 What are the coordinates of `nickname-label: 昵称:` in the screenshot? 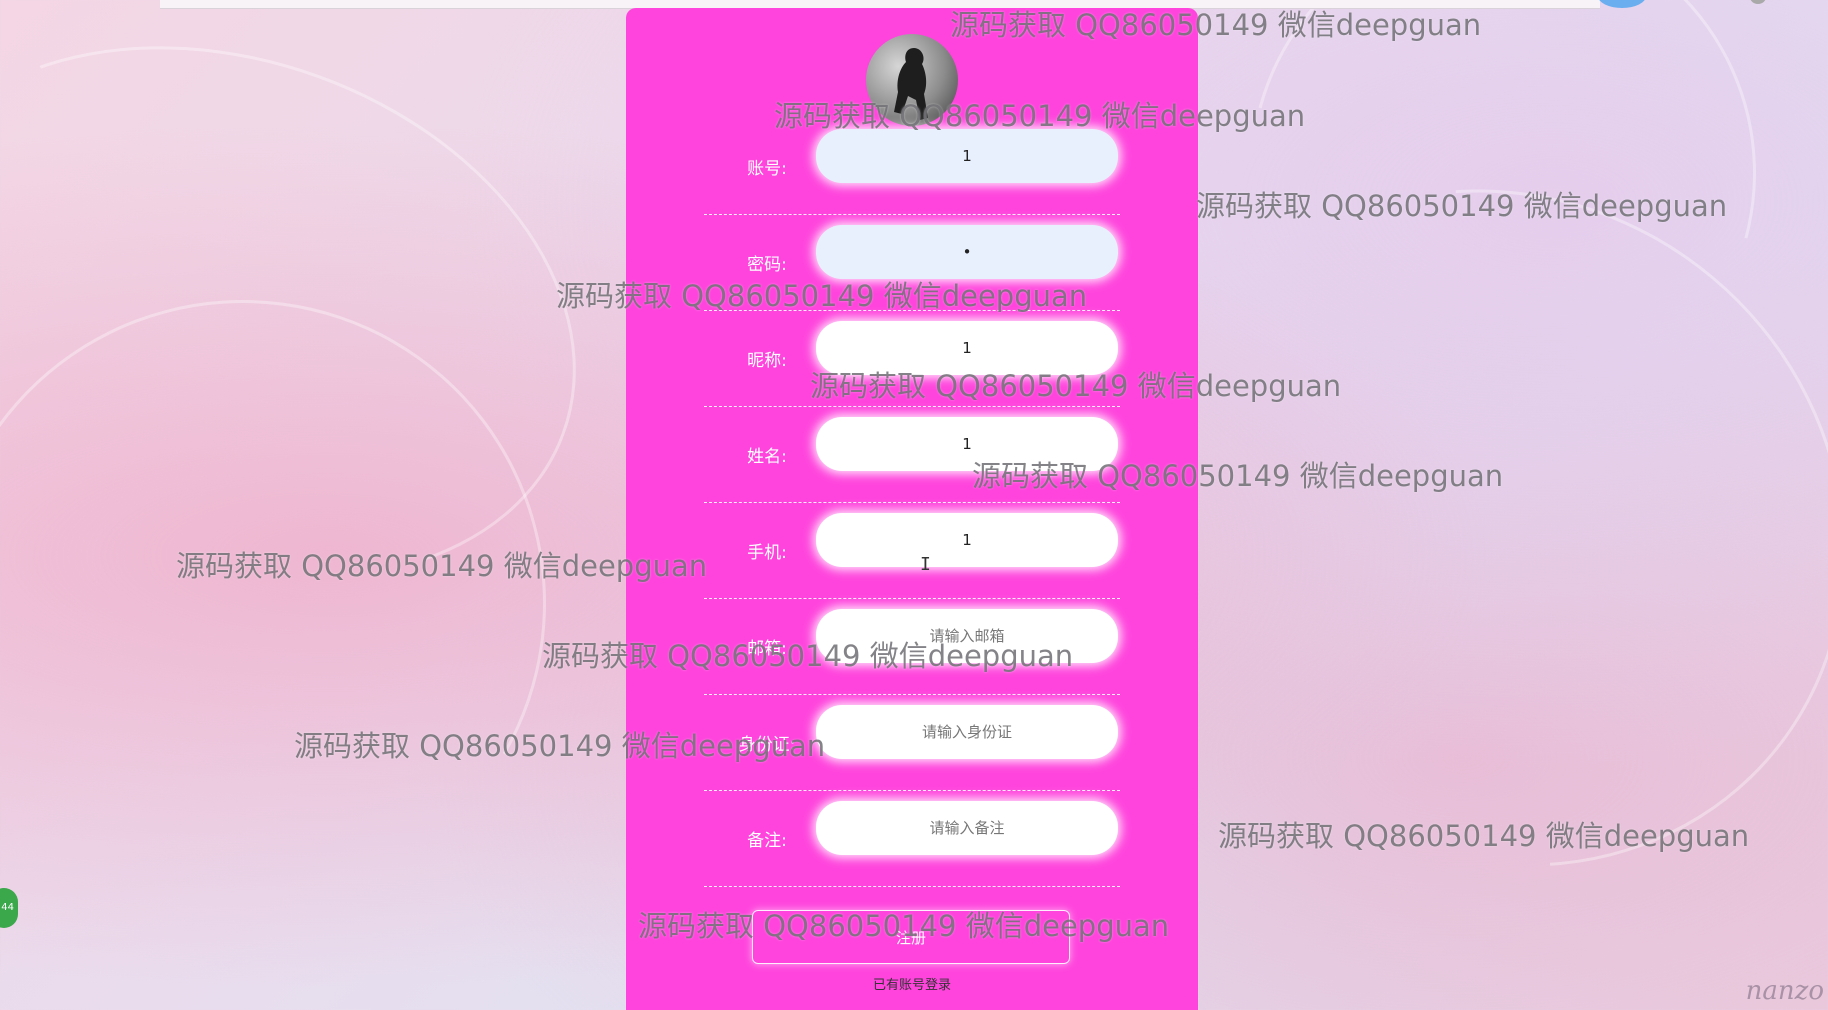 It's located at (767, 360).